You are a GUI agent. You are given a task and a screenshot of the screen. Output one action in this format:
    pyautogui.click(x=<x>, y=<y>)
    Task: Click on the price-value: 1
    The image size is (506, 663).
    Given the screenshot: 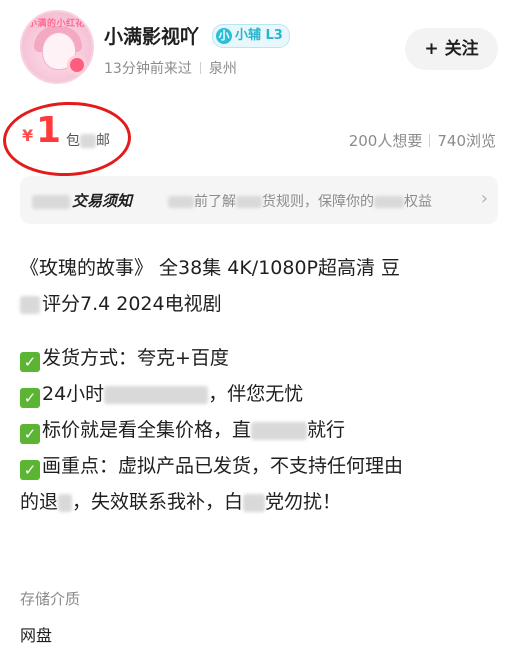 What is the action you would take?
    pyautogui.click(x=49, y=130)
    